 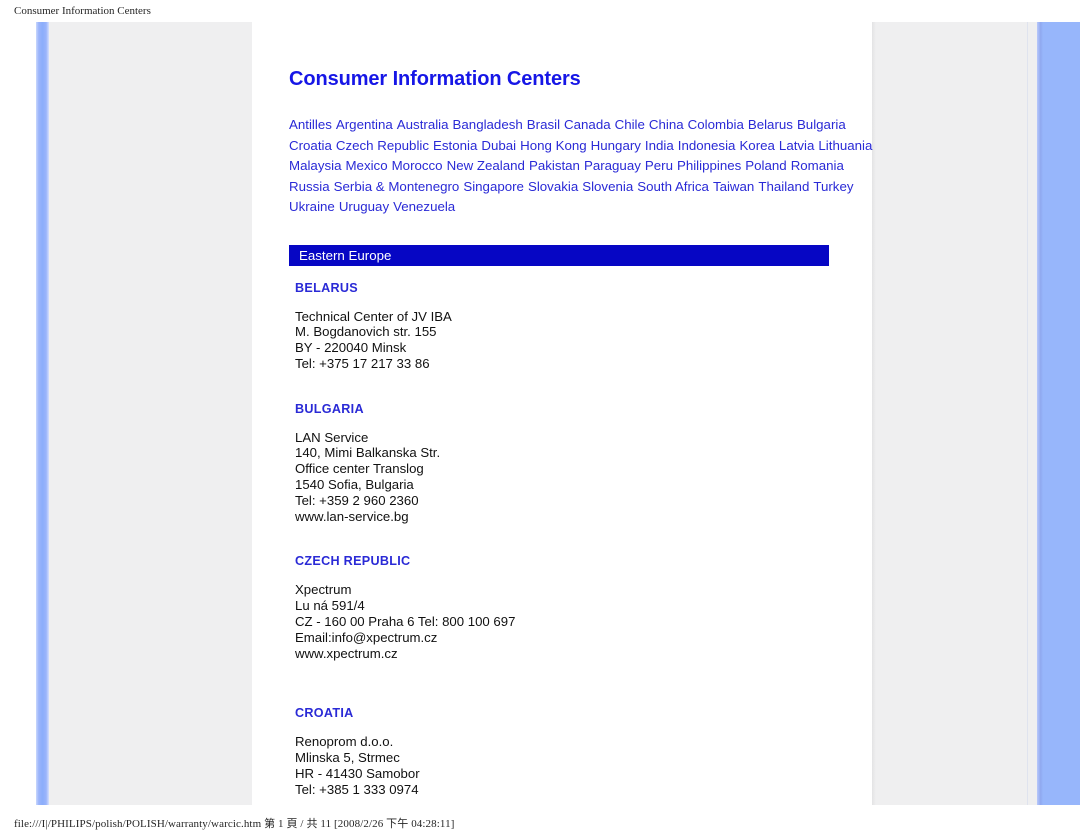 What do you see at coordinates (353, 561) in the screenshot?
I see `country-heading: CZECH REPUBLIC` at bounding box center [353, 561].